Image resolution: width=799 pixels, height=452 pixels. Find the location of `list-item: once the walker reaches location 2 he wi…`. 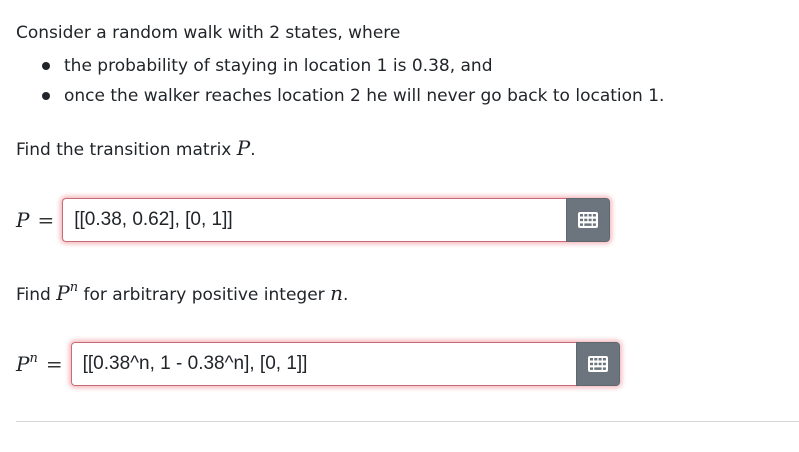

list-item: once the walker reaches location 2 he wi… is located at coordinates (352, 96).